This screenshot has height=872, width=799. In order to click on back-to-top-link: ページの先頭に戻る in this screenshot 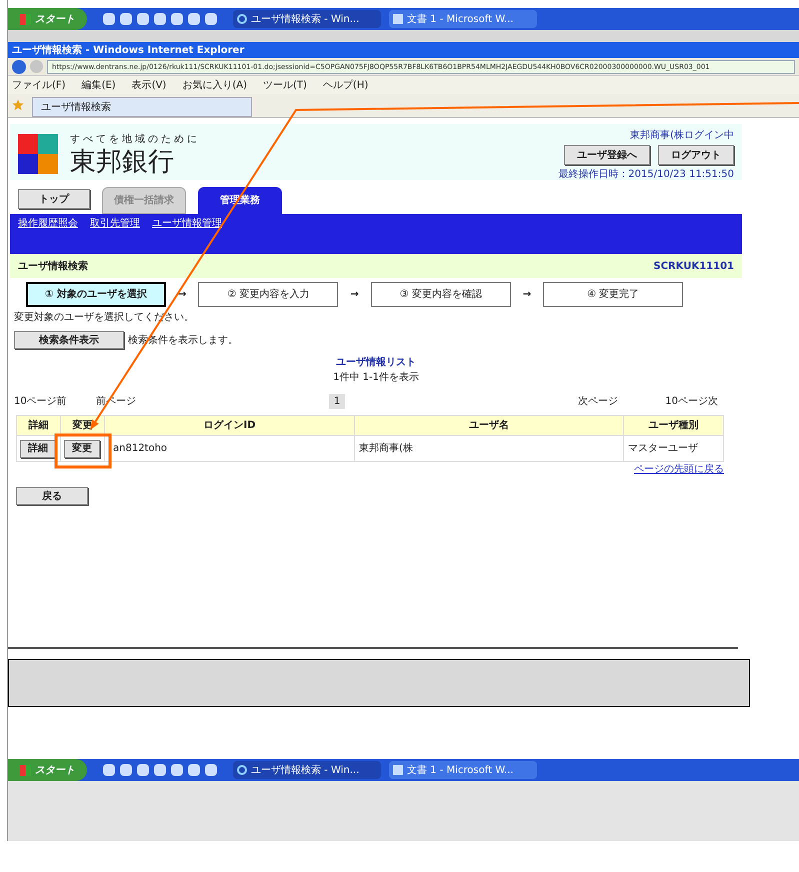, I will do `click(679, 469)`.